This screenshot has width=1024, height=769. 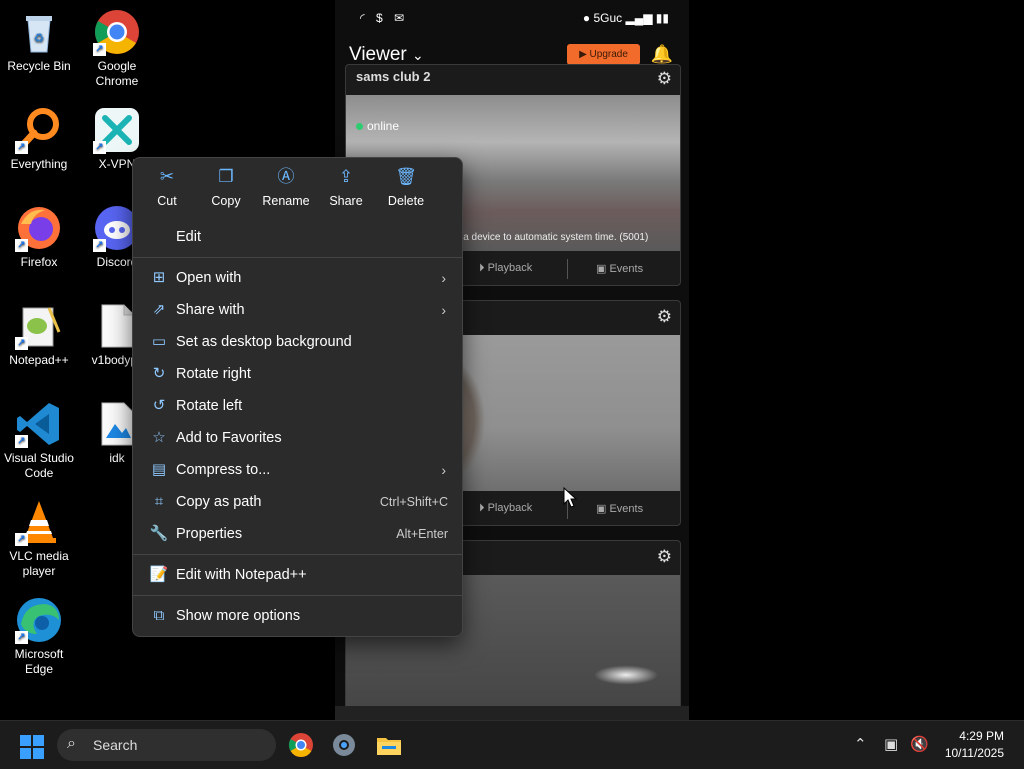 What do you see at coordinates (32, 747) in the screenshot?
I see `start-button` at bounding box center [32, 747].